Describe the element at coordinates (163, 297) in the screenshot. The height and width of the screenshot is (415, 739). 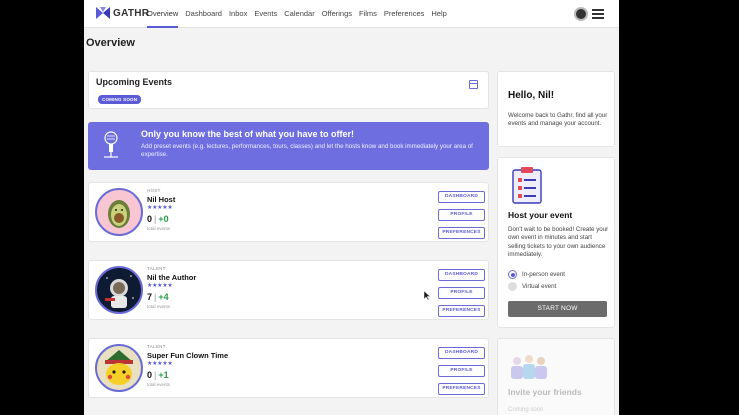
I see `new-count: +4` at that location.